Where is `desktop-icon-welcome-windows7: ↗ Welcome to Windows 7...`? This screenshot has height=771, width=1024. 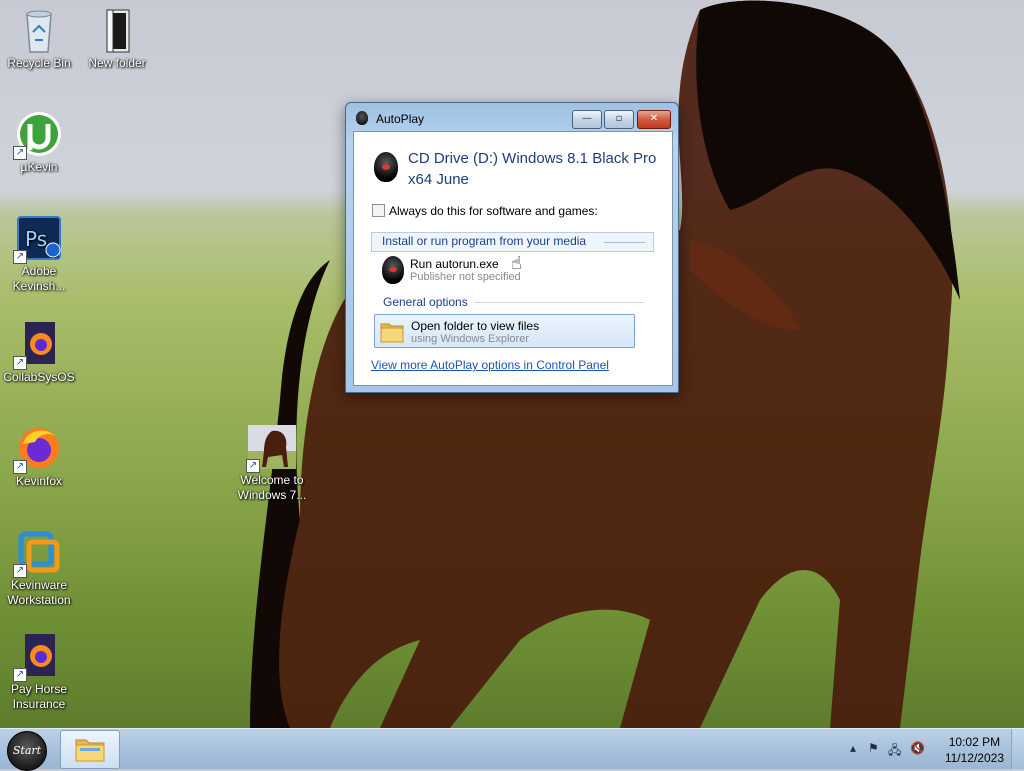
desktop-icon-welcome-windows7: ↗ Welcome to Windows 7... is located at coordinates (272, 463).